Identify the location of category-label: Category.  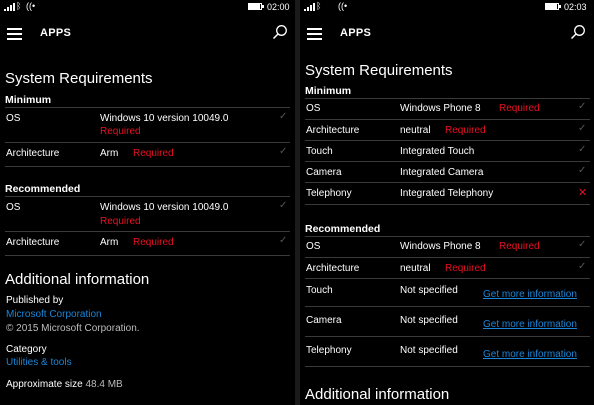
(26, 349).